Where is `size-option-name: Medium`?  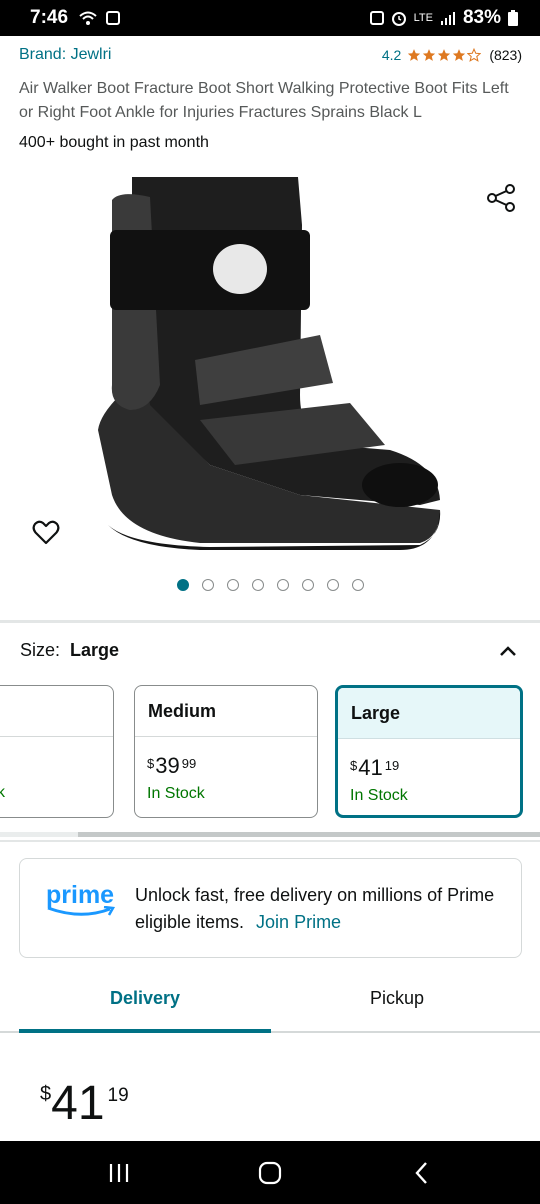
size-option-name: Medium is located at coordinates (226, 711).